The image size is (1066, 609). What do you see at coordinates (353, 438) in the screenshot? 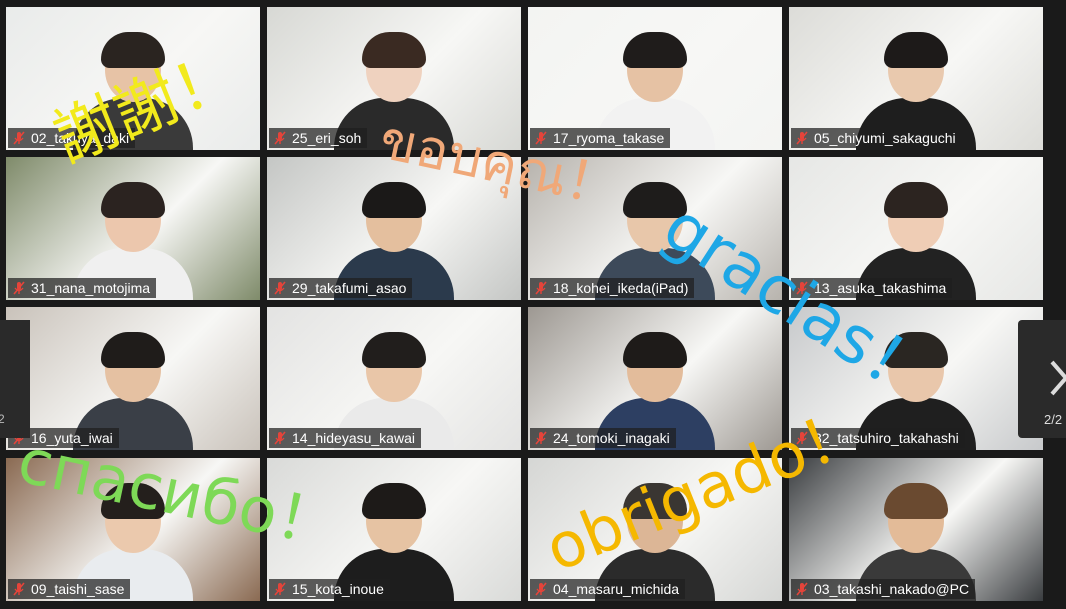
I see `participant-name: 14_hideyasu_kawai` at bounding box center [353, 438].